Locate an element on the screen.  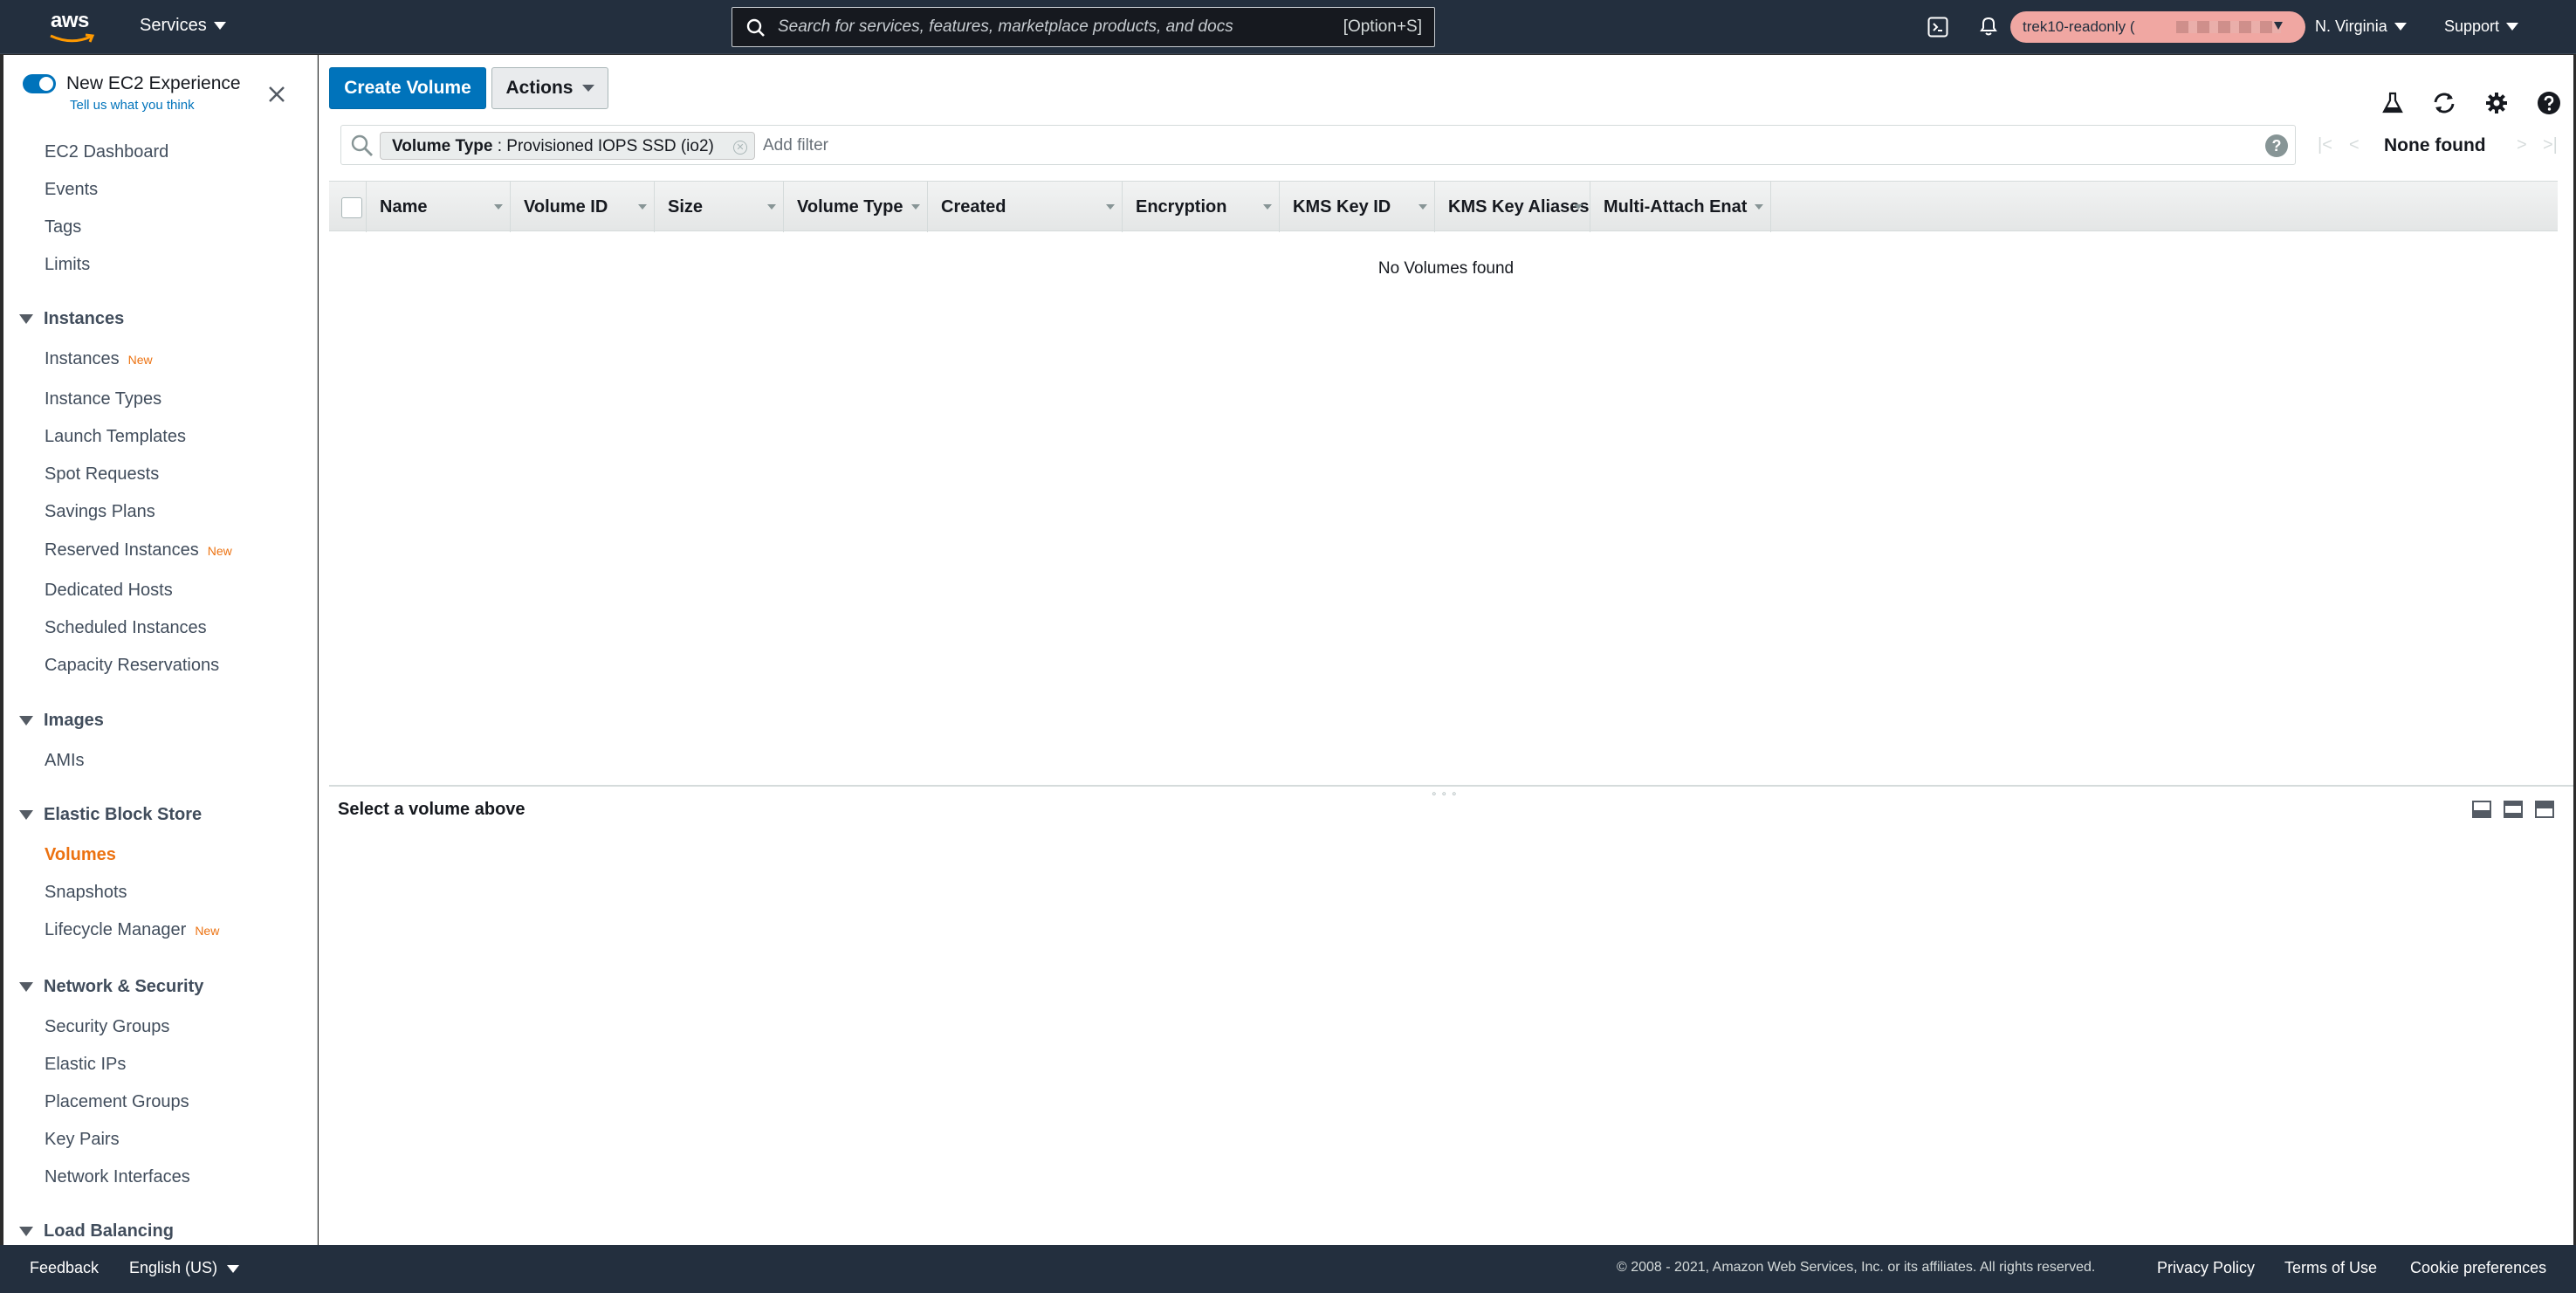
support-menu: Support is located at coordinates (2481, 26).